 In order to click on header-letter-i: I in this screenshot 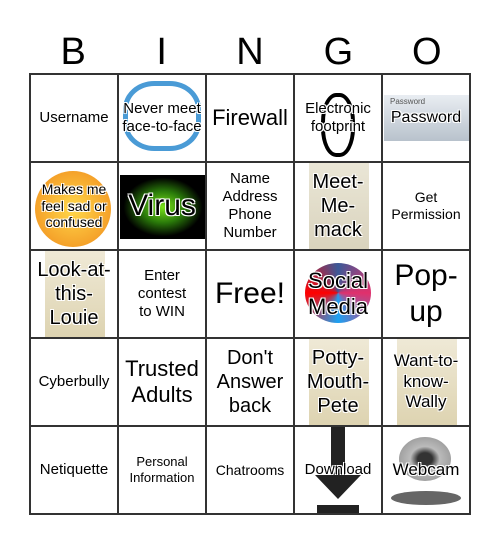, I will do `click(161, 52)`.